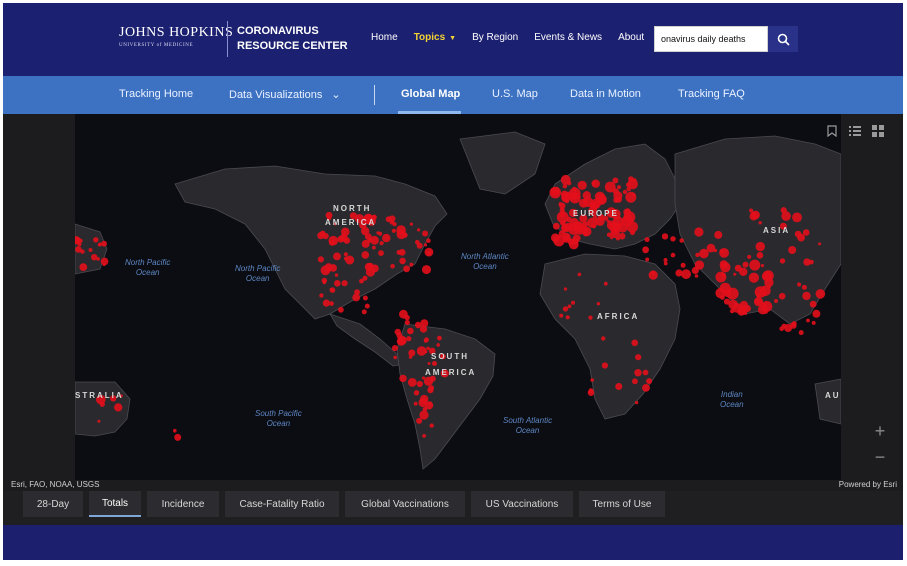  What do you see at coordinates (53, 504) in the screenshot?
I see `tab-28-day: 28-Day` at bounding box center [53, 504].